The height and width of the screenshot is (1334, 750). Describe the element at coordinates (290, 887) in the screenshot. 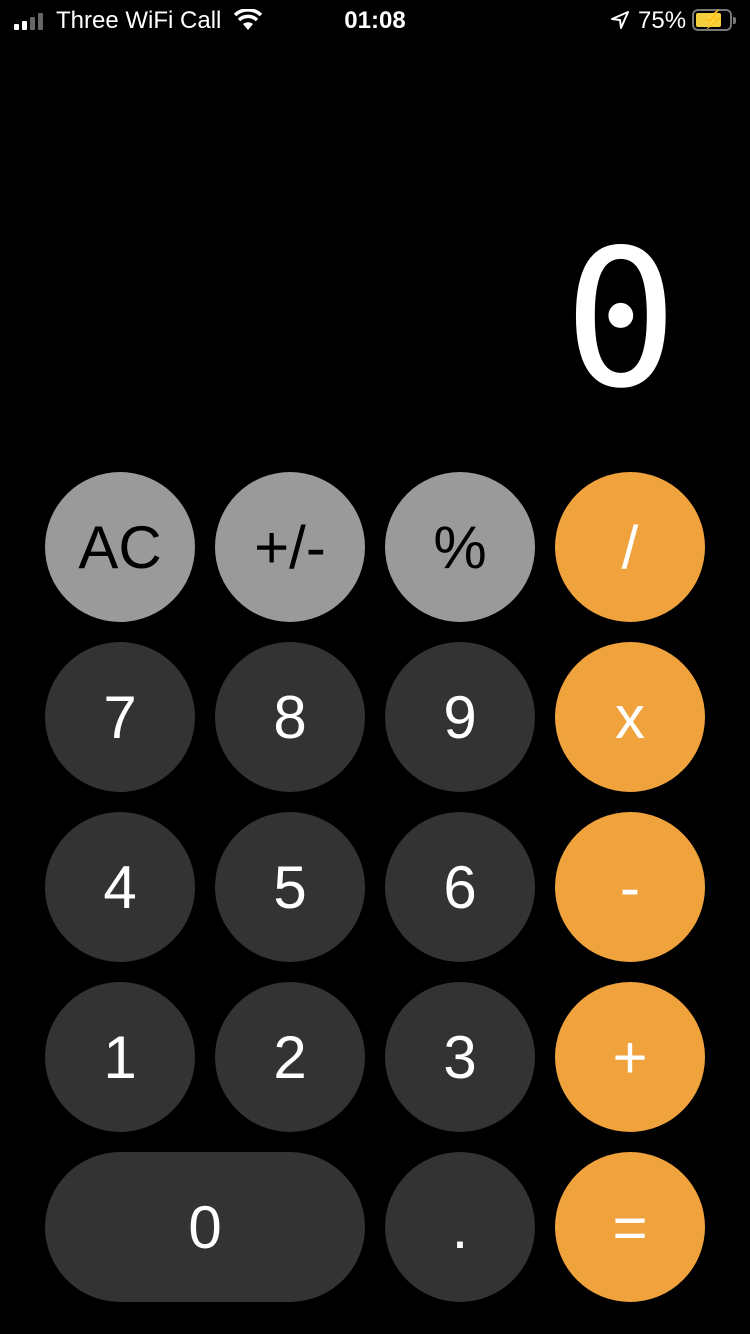

I see `digit-5-button: 5` at that location.